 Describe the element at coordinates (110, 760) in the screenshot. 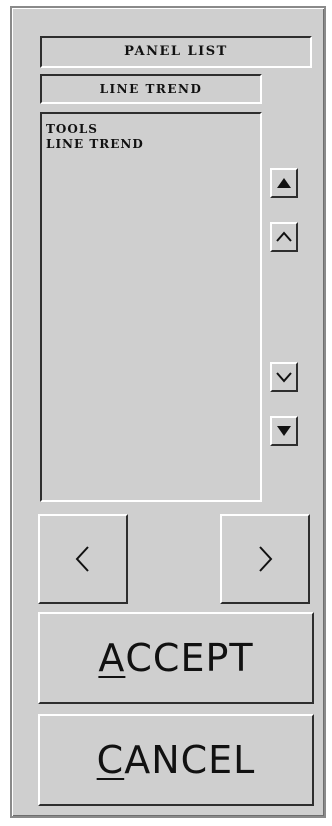

I see `cancel-mnemonic: C` at that location.